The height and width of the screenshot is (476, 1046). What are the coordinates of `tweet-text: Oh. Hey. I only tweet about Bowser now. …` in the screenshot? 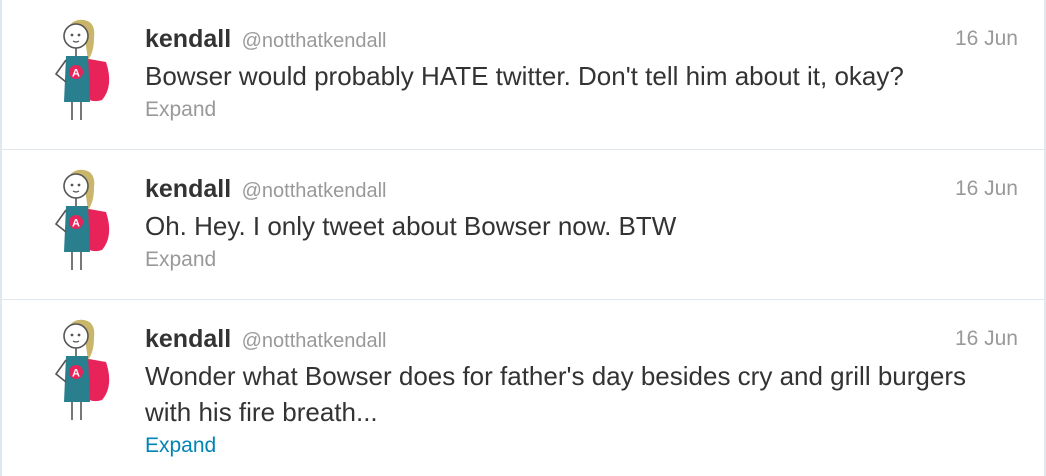 It's located at (411, 226).